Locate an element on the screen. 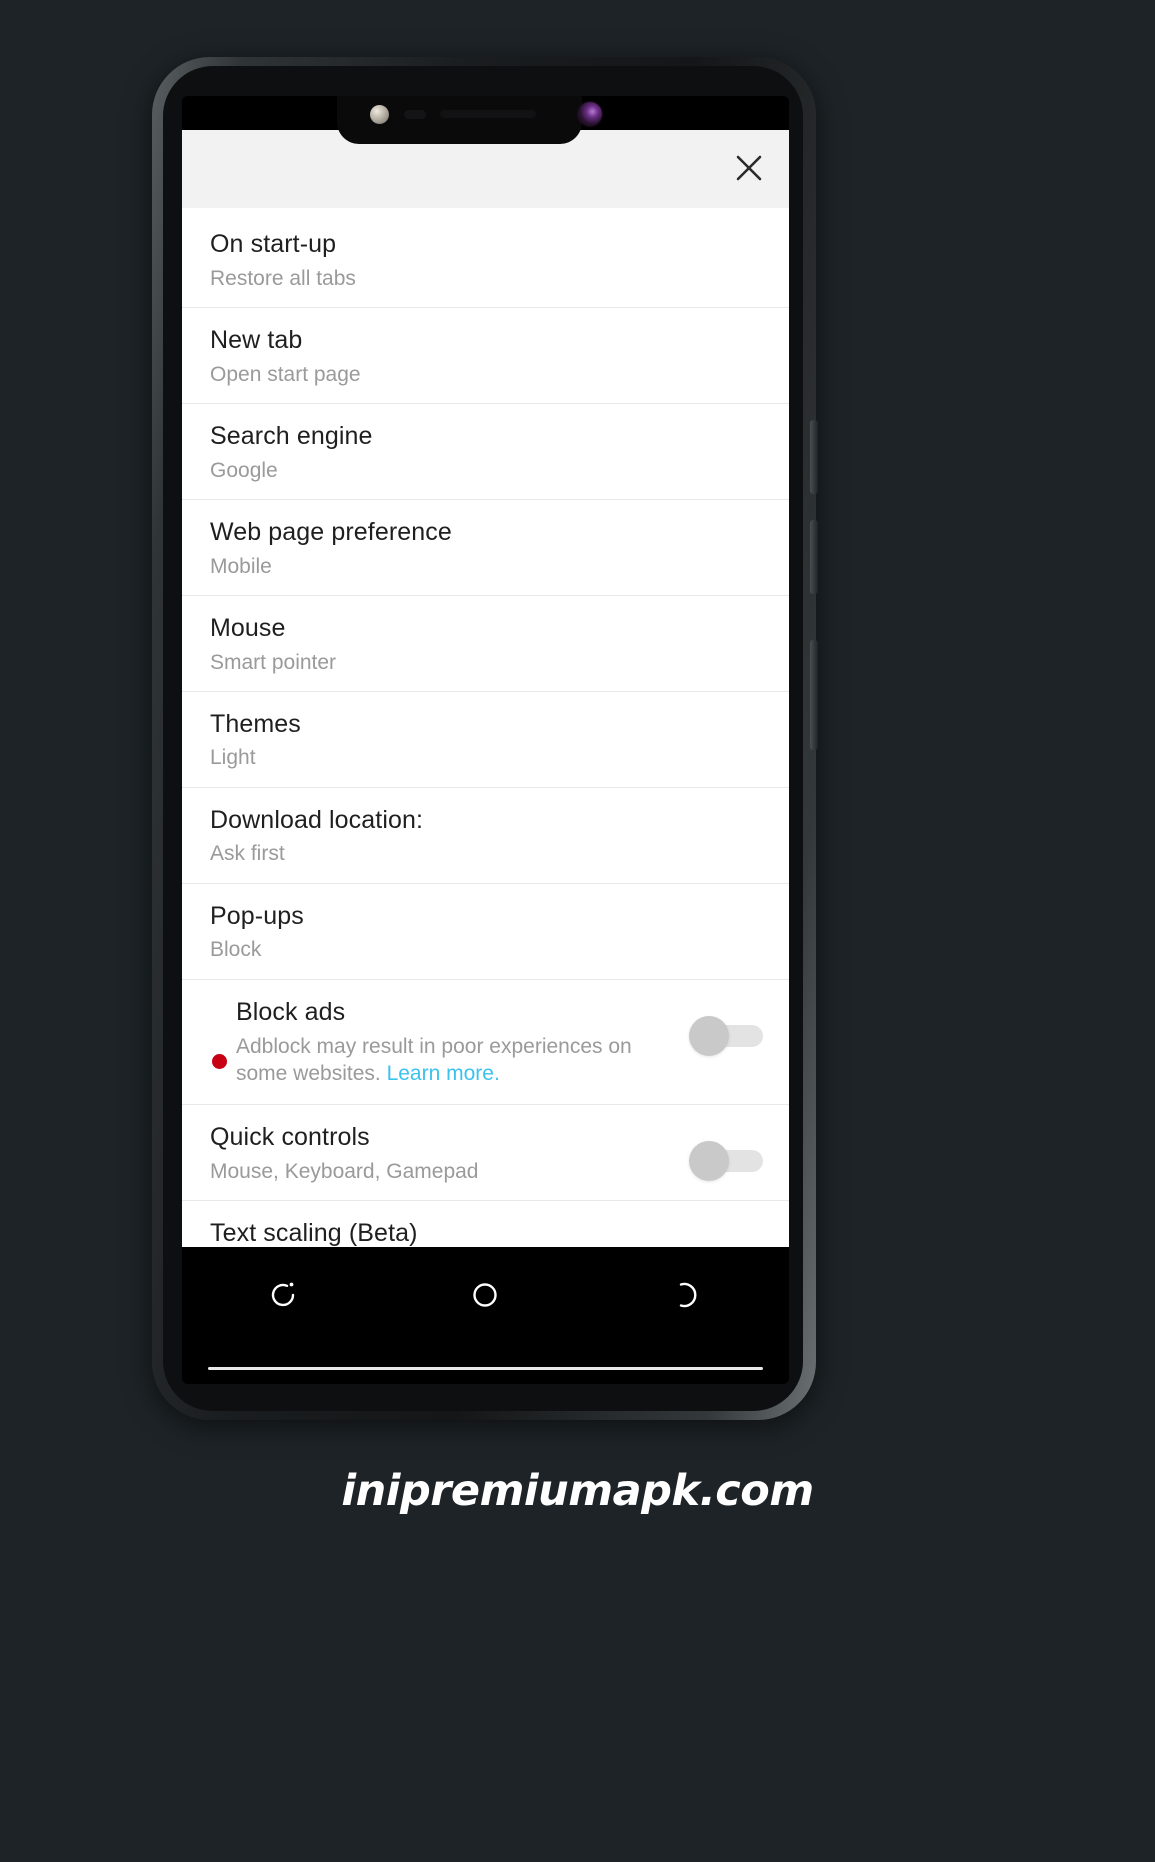  close-button is located at coordinates (749, 168).